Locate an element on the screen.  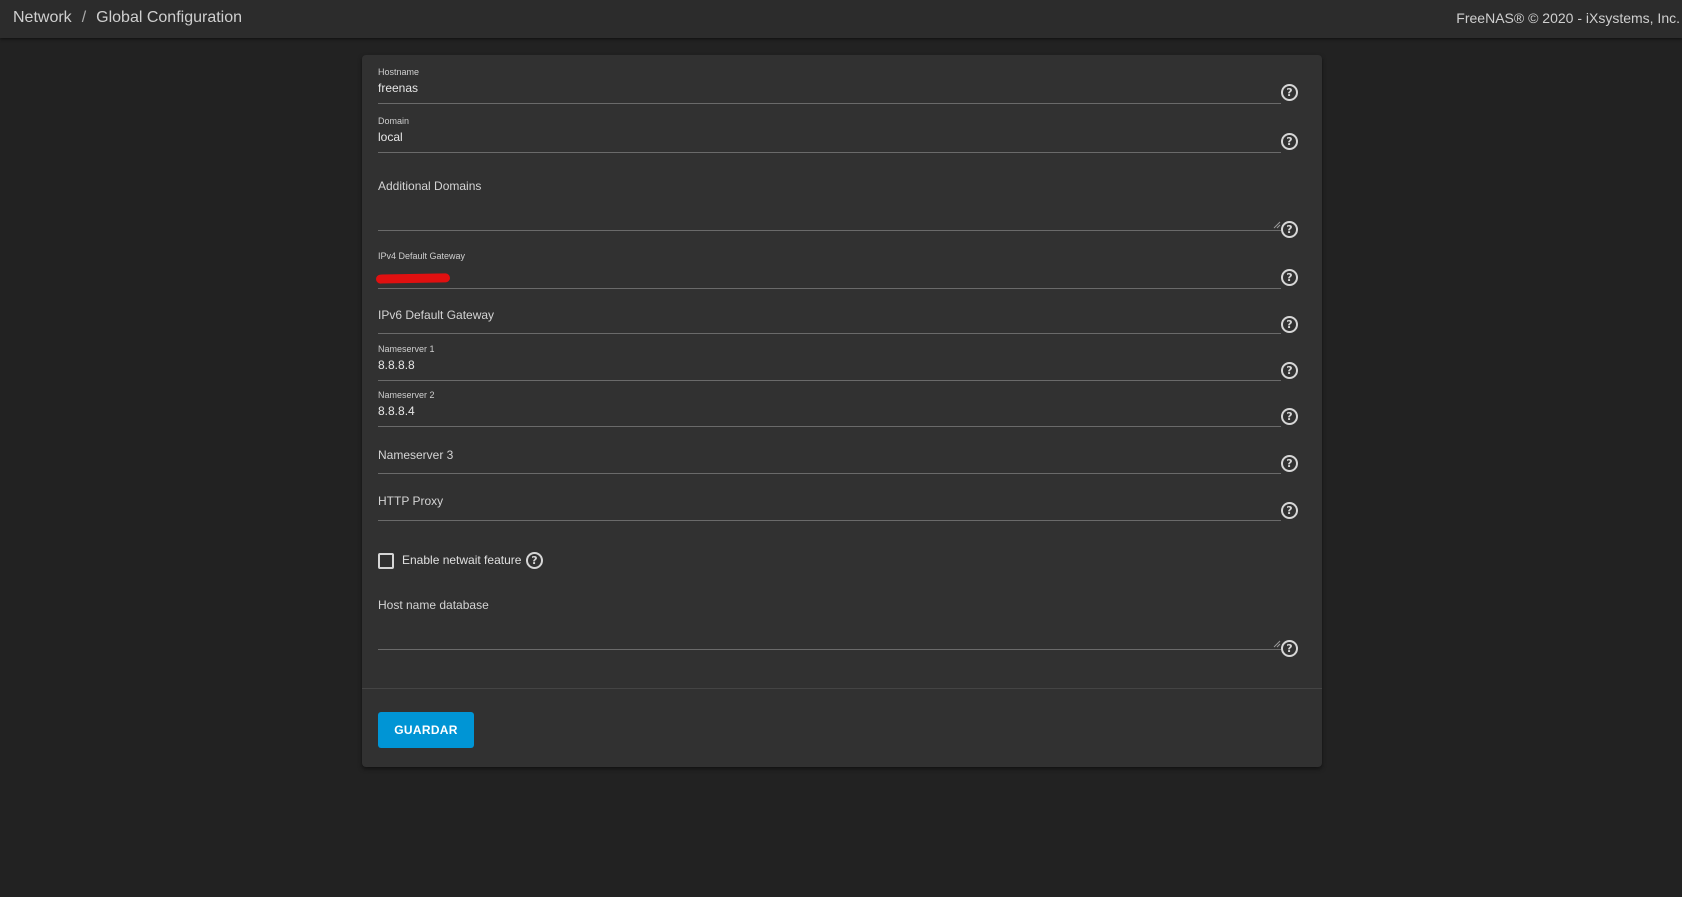
http-proxy-underline is located at coordinates (829, 520).